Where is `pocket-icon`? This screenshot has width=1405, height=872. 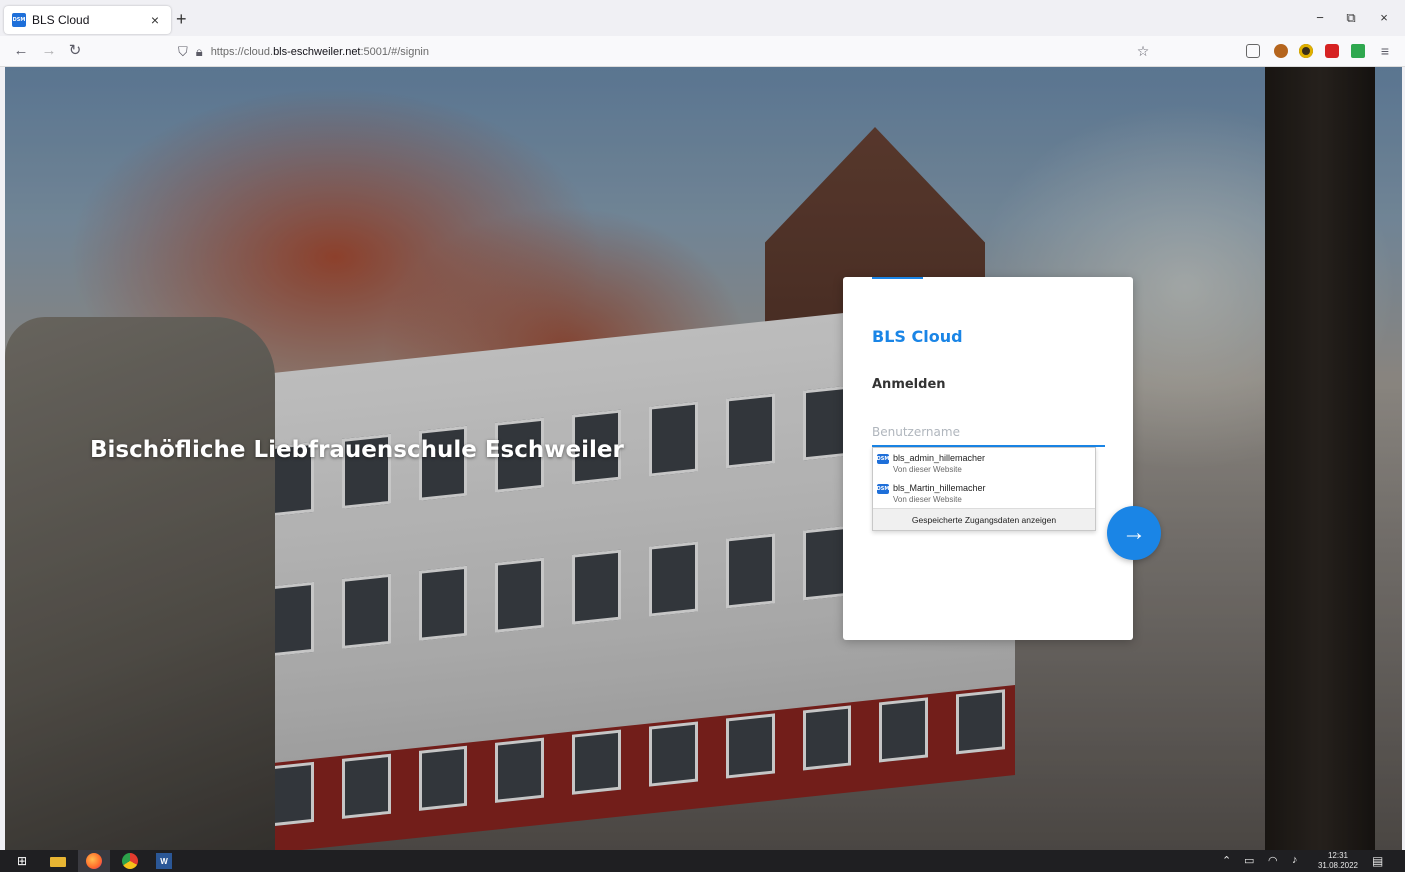 pocket-icon is located at coordinates (1253, 51).